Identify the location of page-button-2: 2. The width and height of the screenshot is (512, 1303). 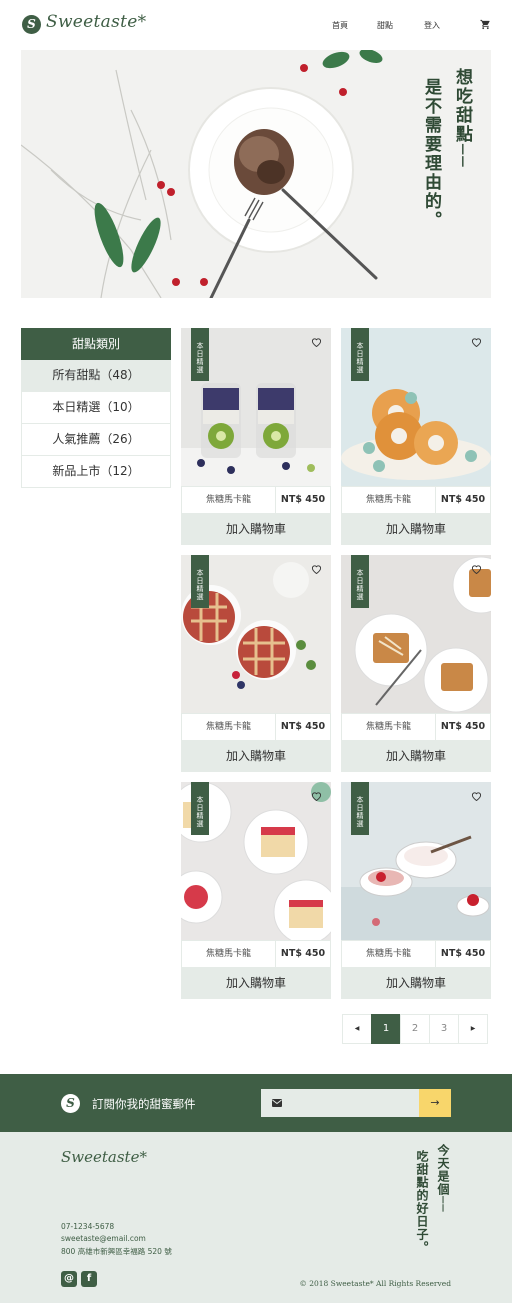
(415, 1029).